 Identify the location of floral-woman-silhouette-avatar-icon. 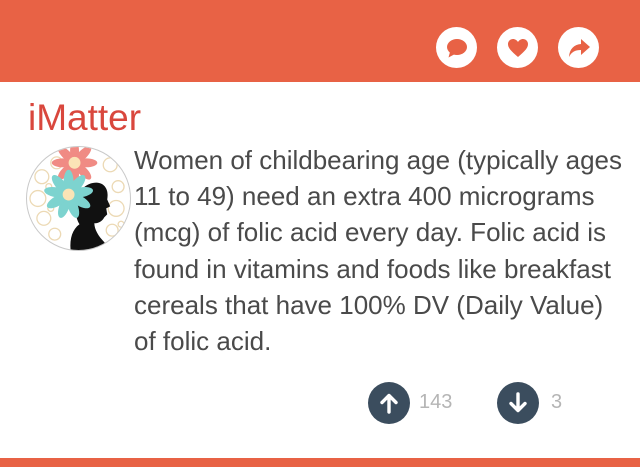
(77, 198).